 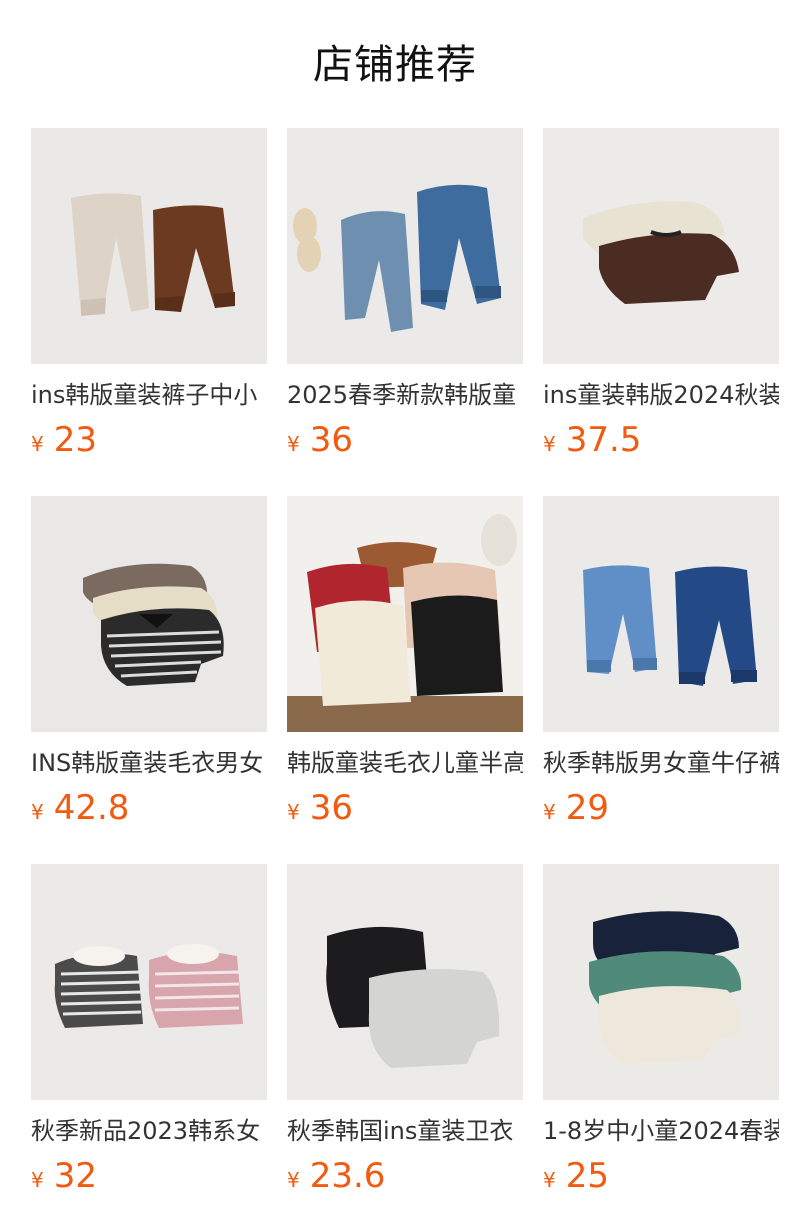 I want to click on product-card: ins韩版童装裤子中小 ¥23, so click(x=149, y=294).